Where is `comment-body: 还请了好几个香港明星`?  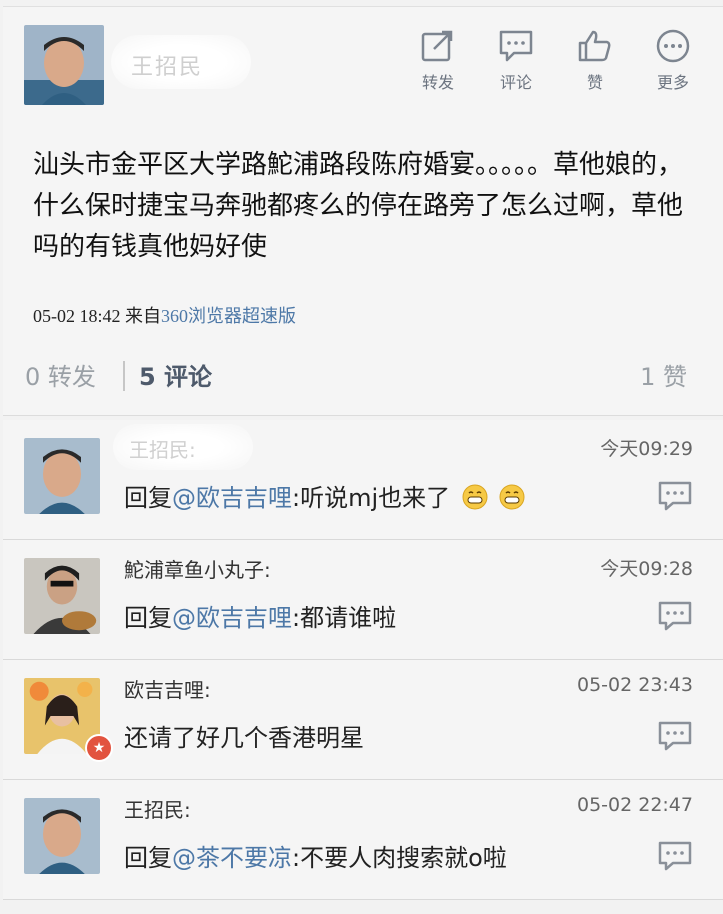
comment-body: 还请了好几个香港明星 is located at coordinates (244, 738).